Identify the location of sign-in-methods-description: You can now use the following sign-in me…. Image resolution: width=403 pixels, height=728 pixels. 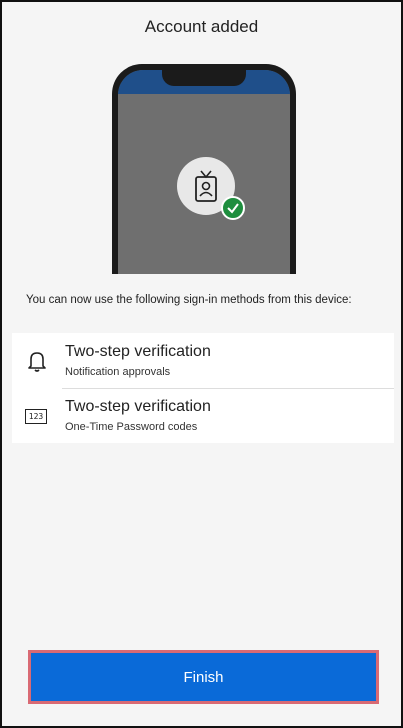
(189, 300).